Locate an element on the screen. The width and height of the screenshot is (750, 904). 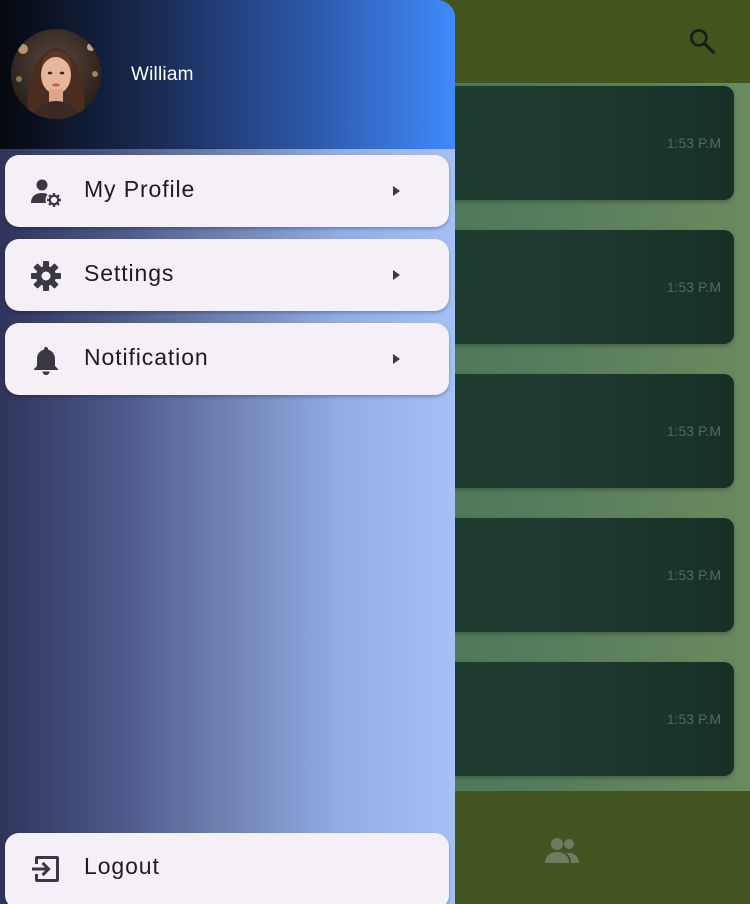
menu-item-notification: Notification is located at coordinates (227, 359).